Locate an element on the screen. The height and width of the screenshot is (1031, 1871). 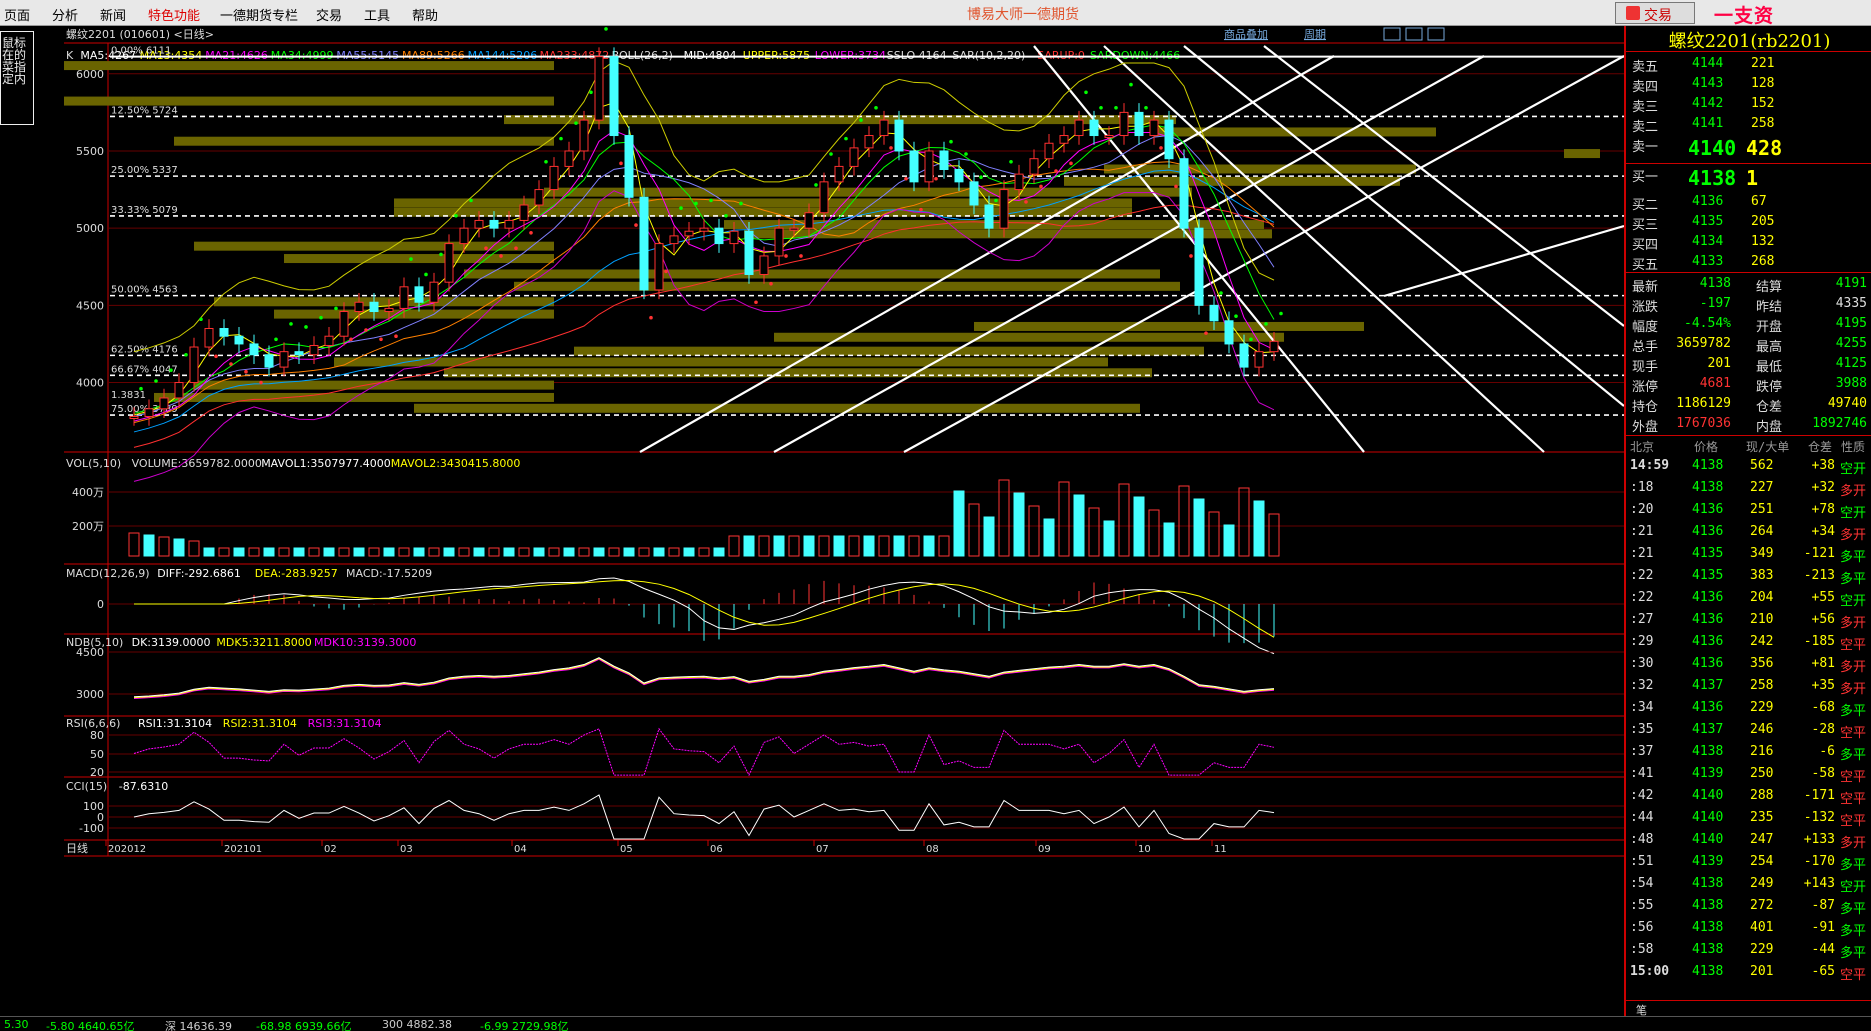
tick-volume: 401 is located at coordinates (1762, 927).